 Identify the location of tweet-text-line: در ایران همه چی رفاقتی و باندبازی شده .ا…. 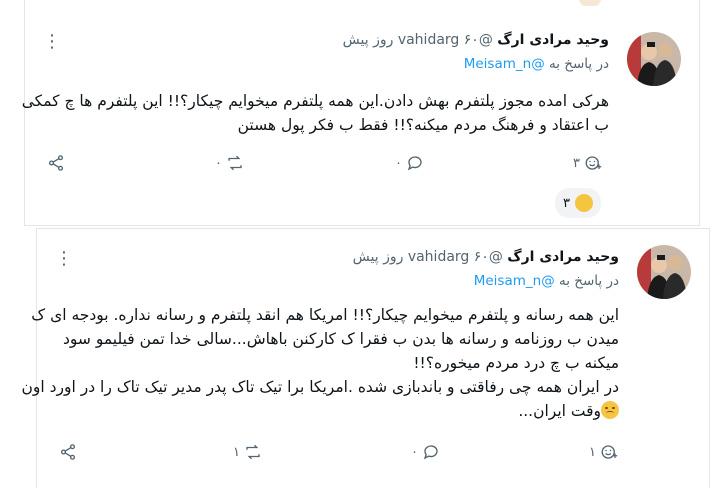
(320, 387).